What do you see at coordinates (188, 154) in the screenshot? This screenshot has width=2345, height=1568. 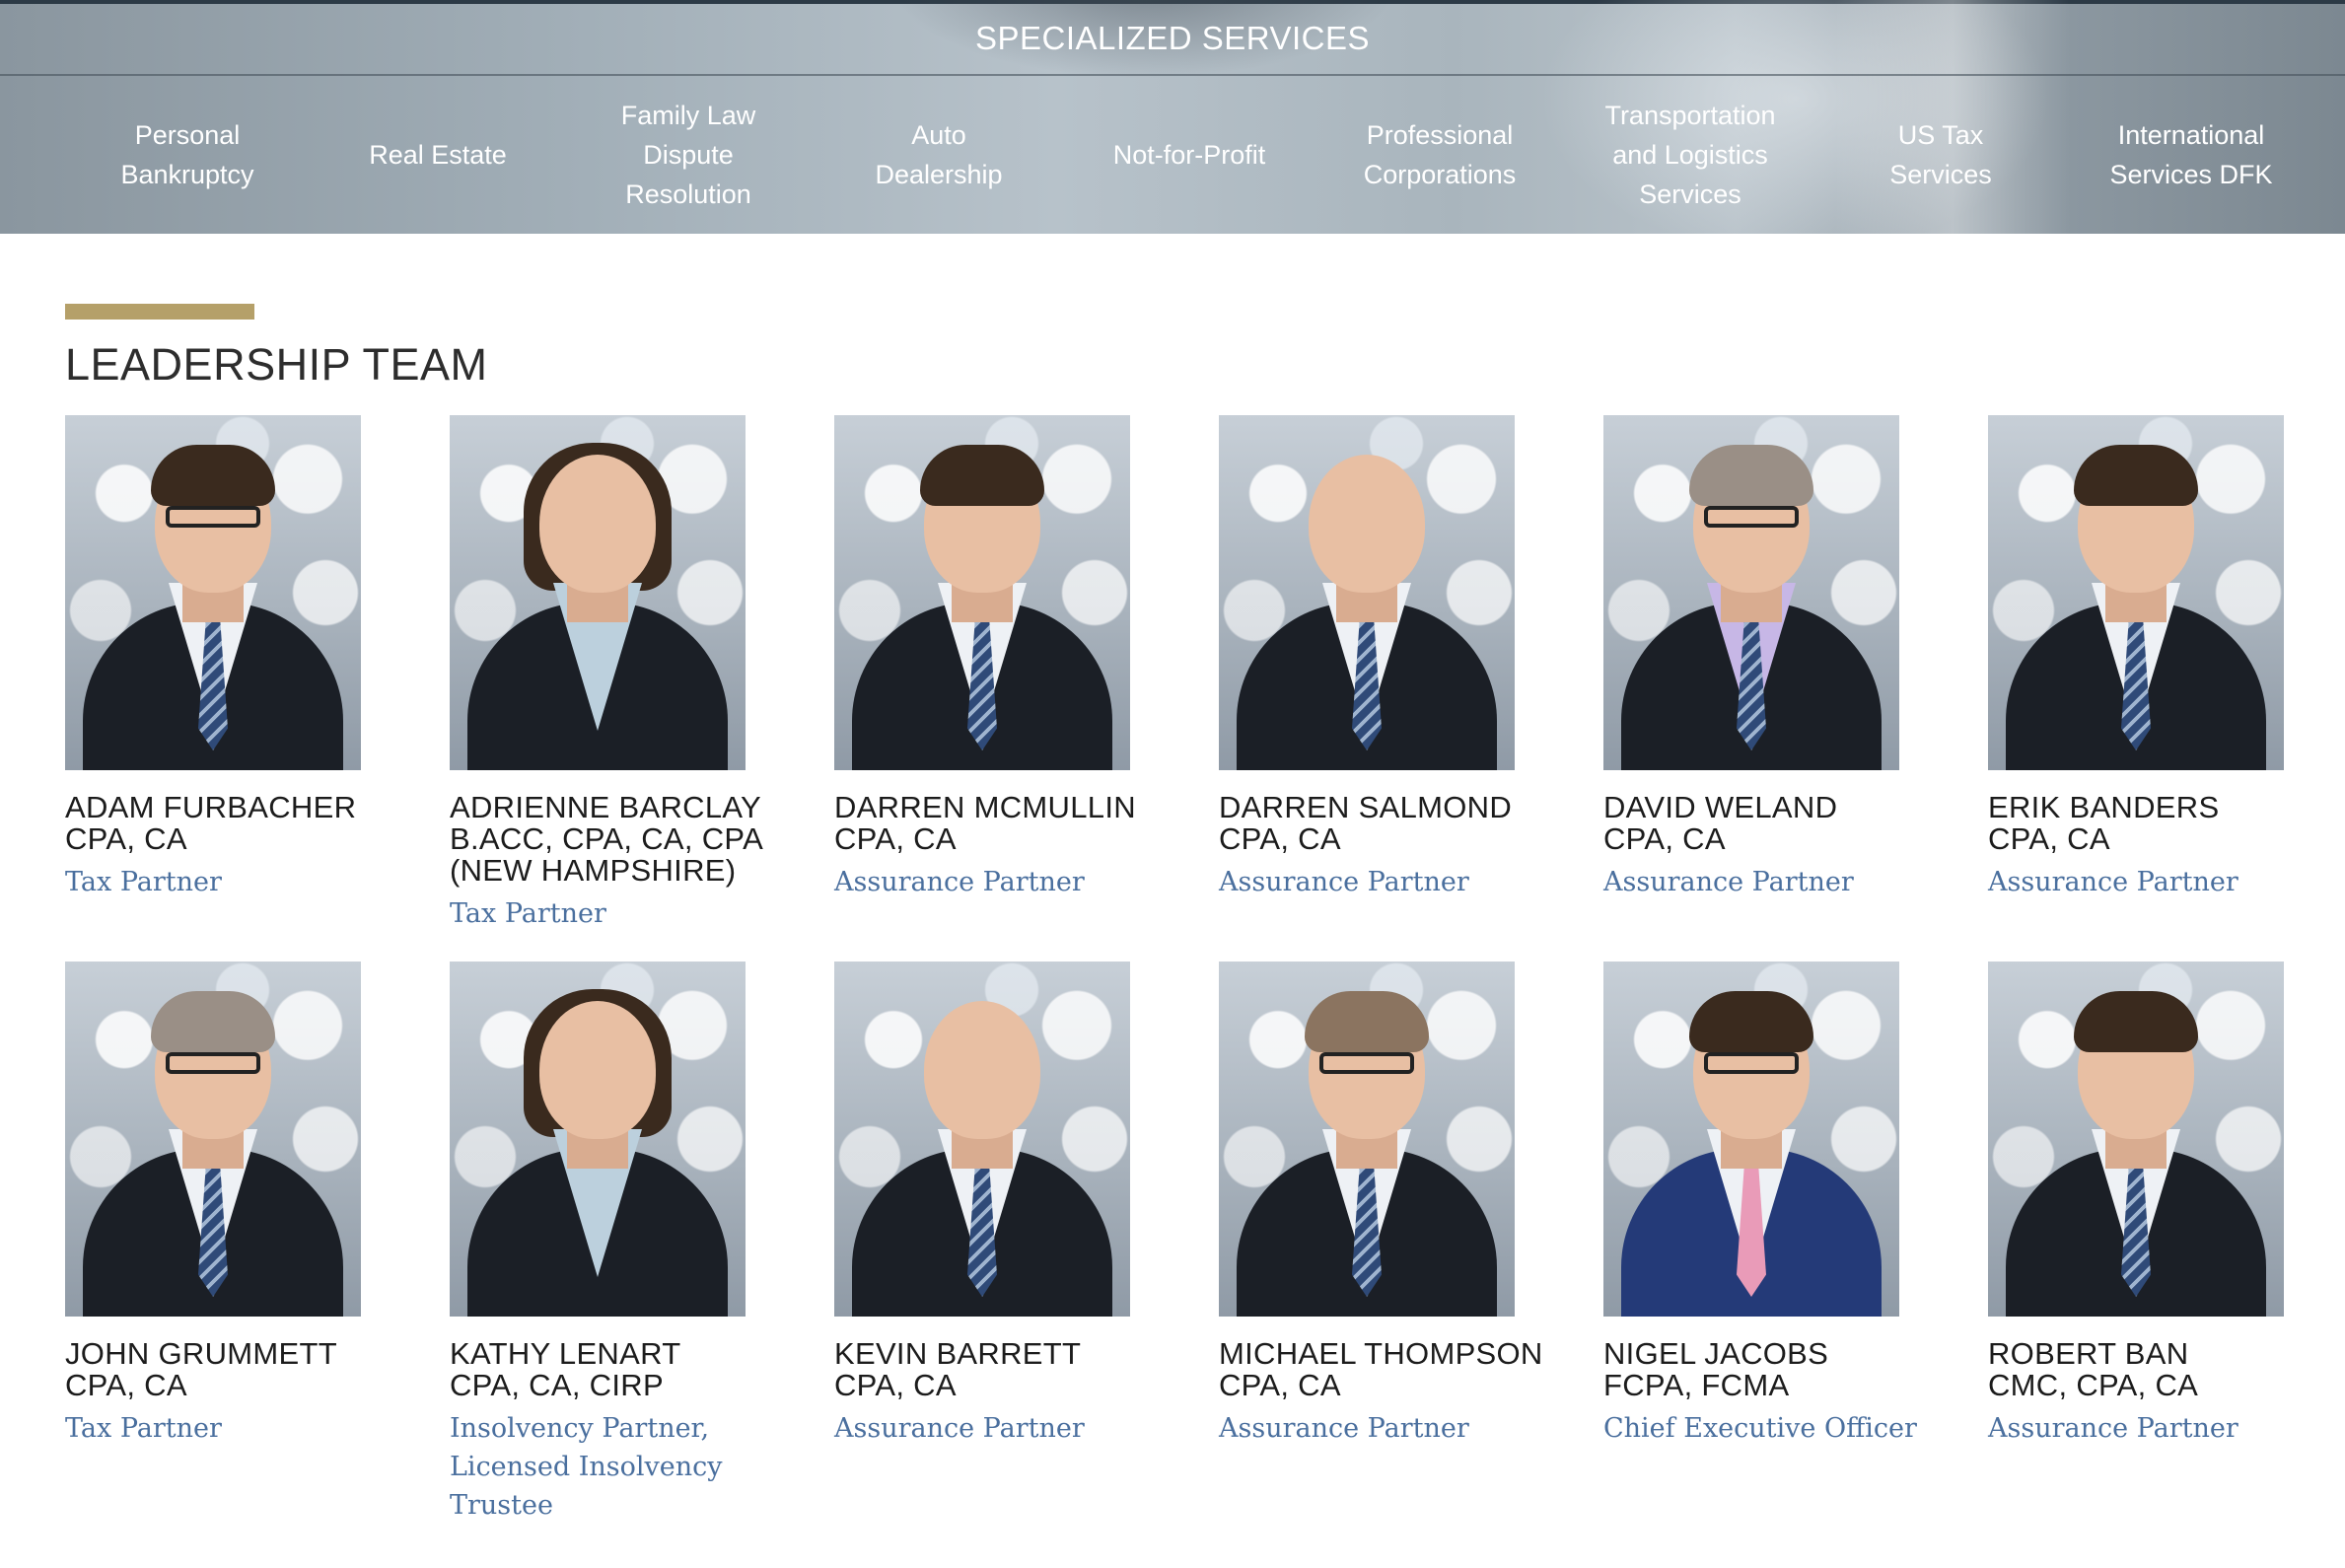 I see `service-link-personal-bankruptcy: Personal Bankruptcy` at bounding box center [188, 154].